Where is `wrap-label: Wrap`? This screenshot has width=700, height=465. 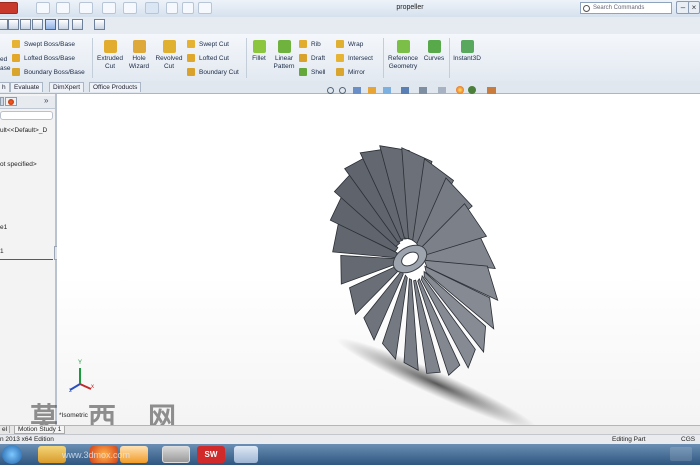 wrap-label: Wrap is located at coordinates (356, 44).